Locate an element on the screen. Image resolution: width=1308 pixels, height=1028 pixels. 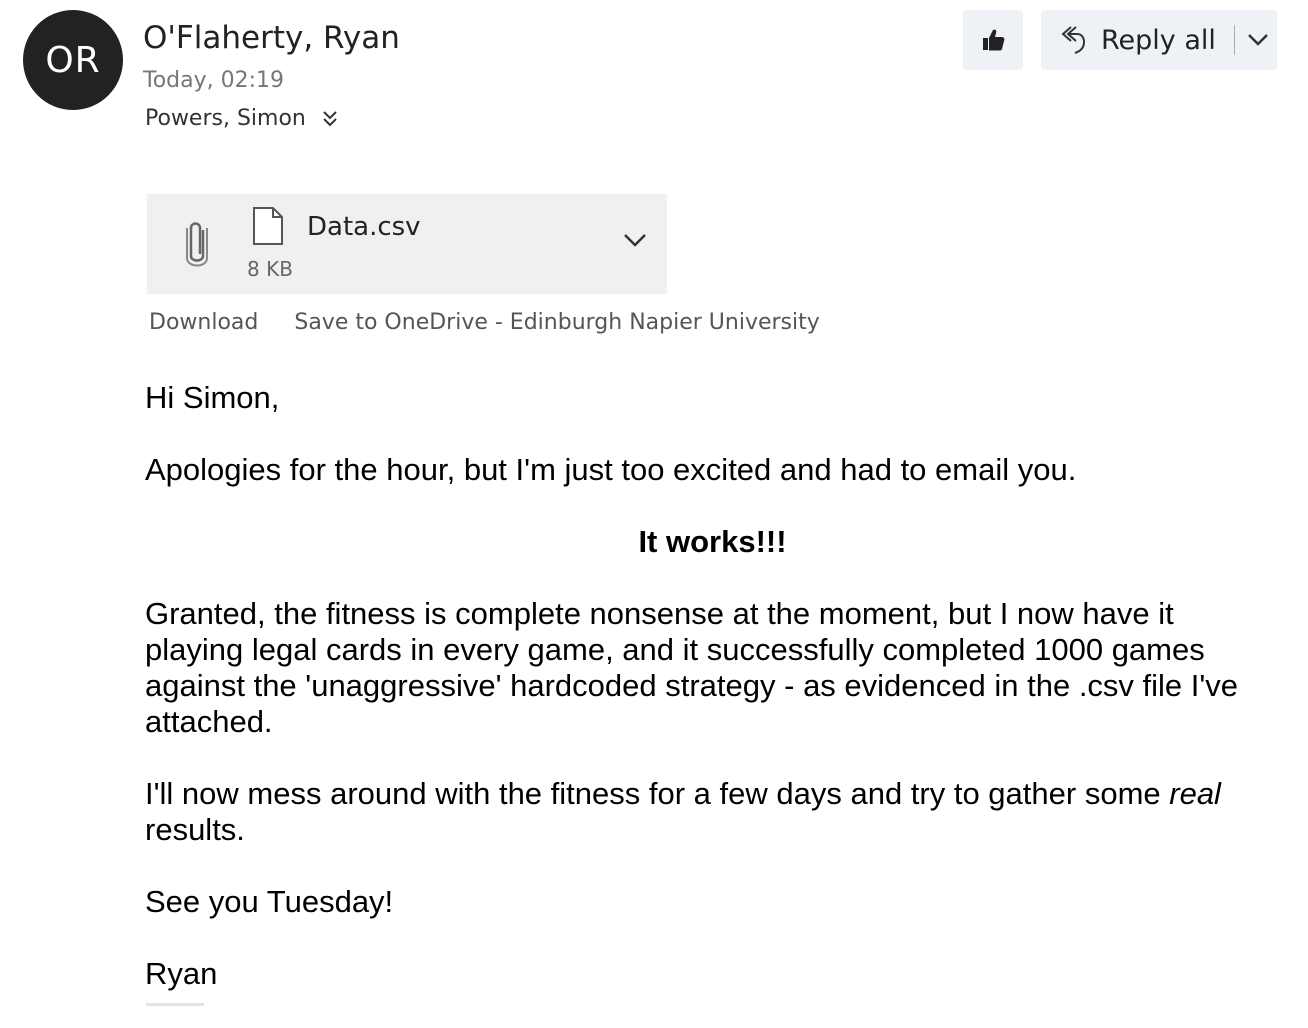
avatar-initials: OR is located at coordinates (73, 60).